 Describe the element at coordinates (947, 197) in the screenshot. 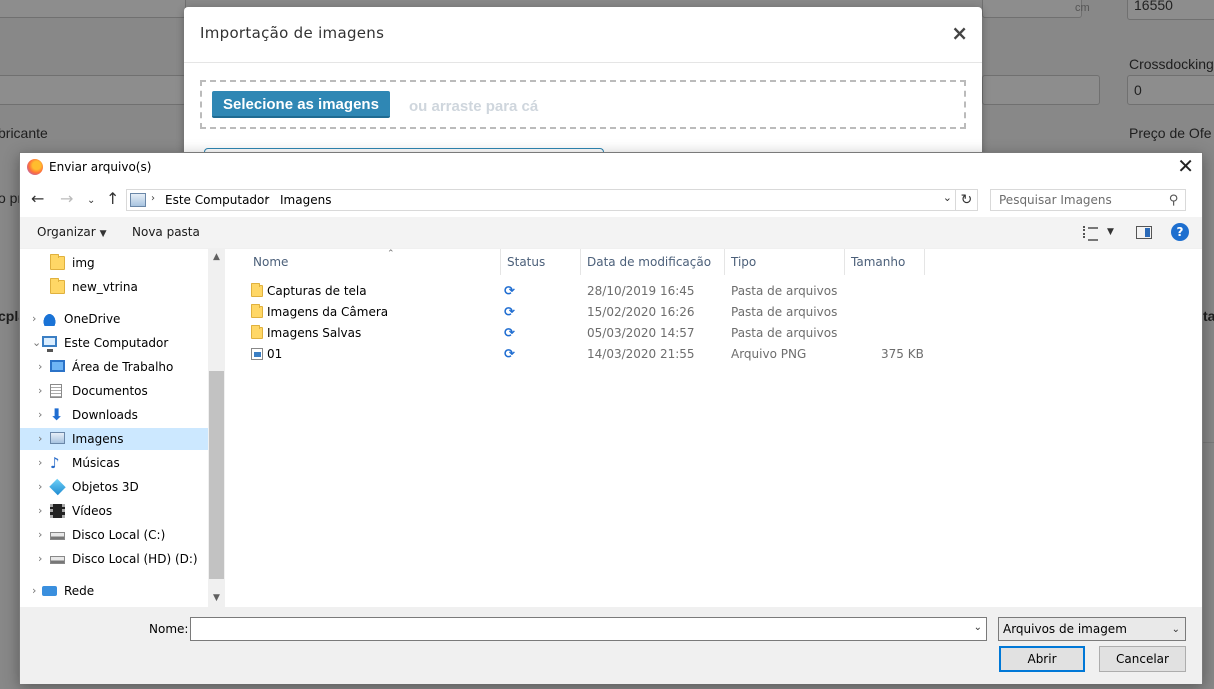

I see `address-dropdown-chevron-icon: ⌄` at that location.